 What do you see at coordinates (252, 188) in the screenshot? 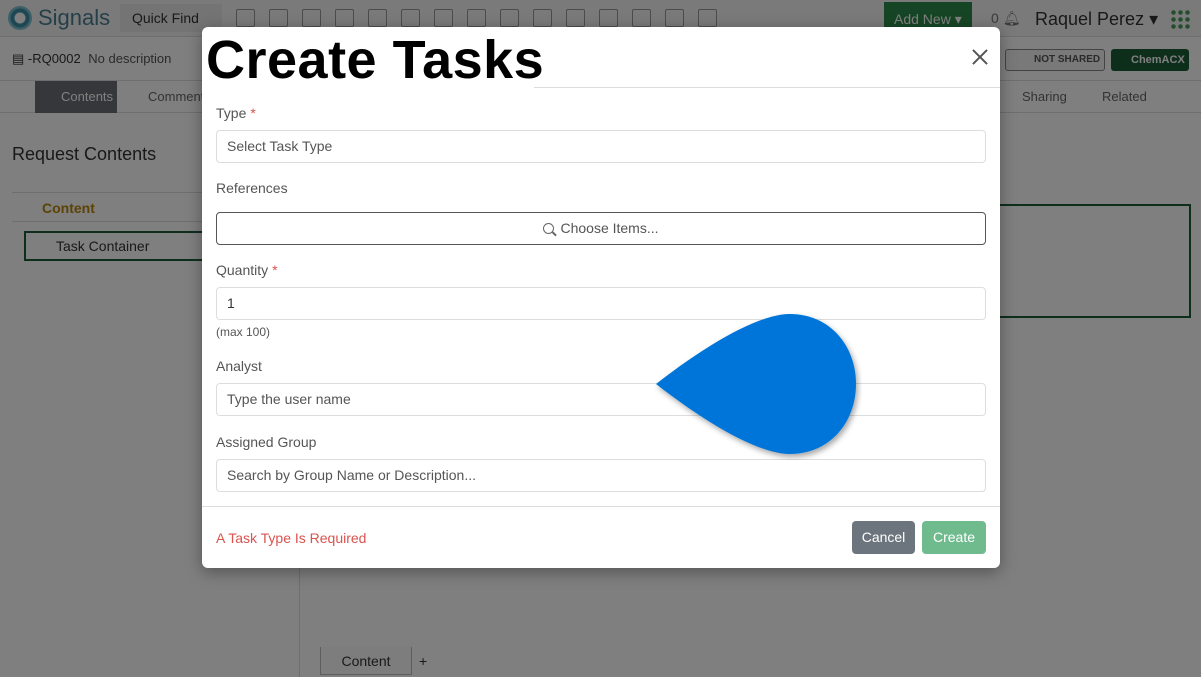
I see `references-label: References` at bounding box center [252, 188].